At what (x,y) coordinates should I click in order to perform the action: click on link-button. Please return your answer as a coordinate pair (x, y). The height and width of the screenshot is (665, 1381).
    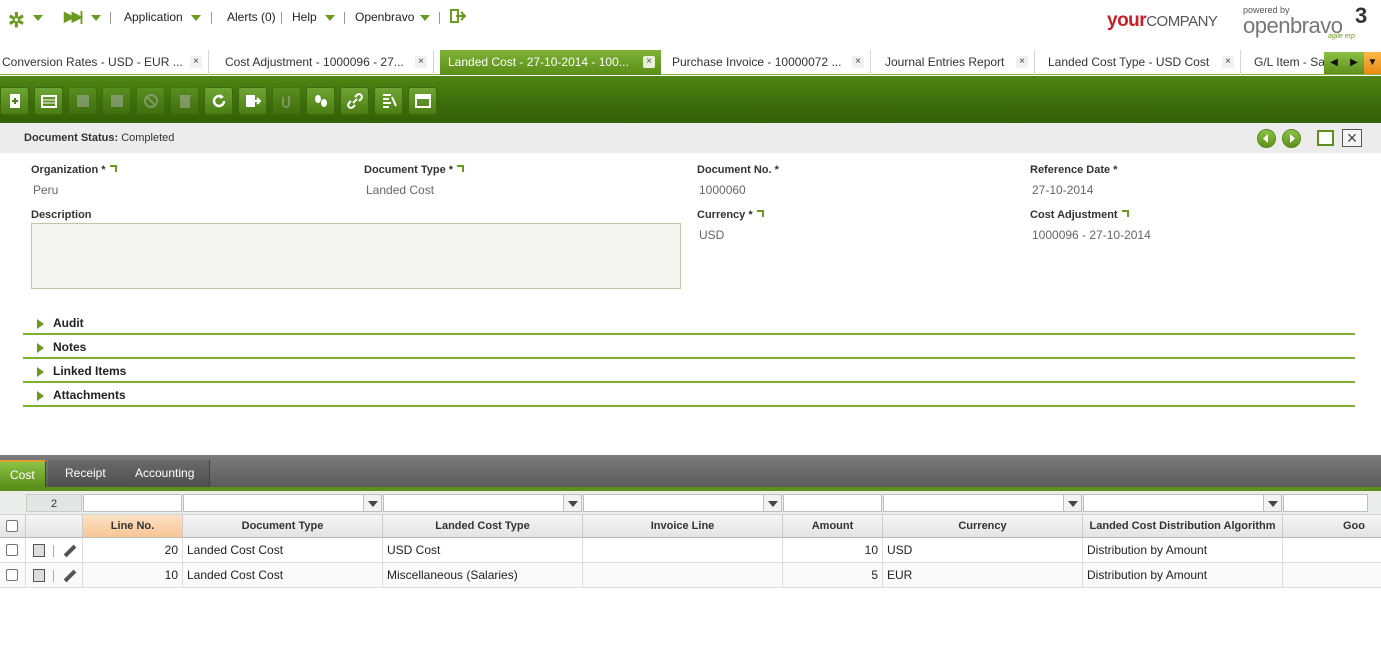
    Looking at the image, I should click on (354, 101).